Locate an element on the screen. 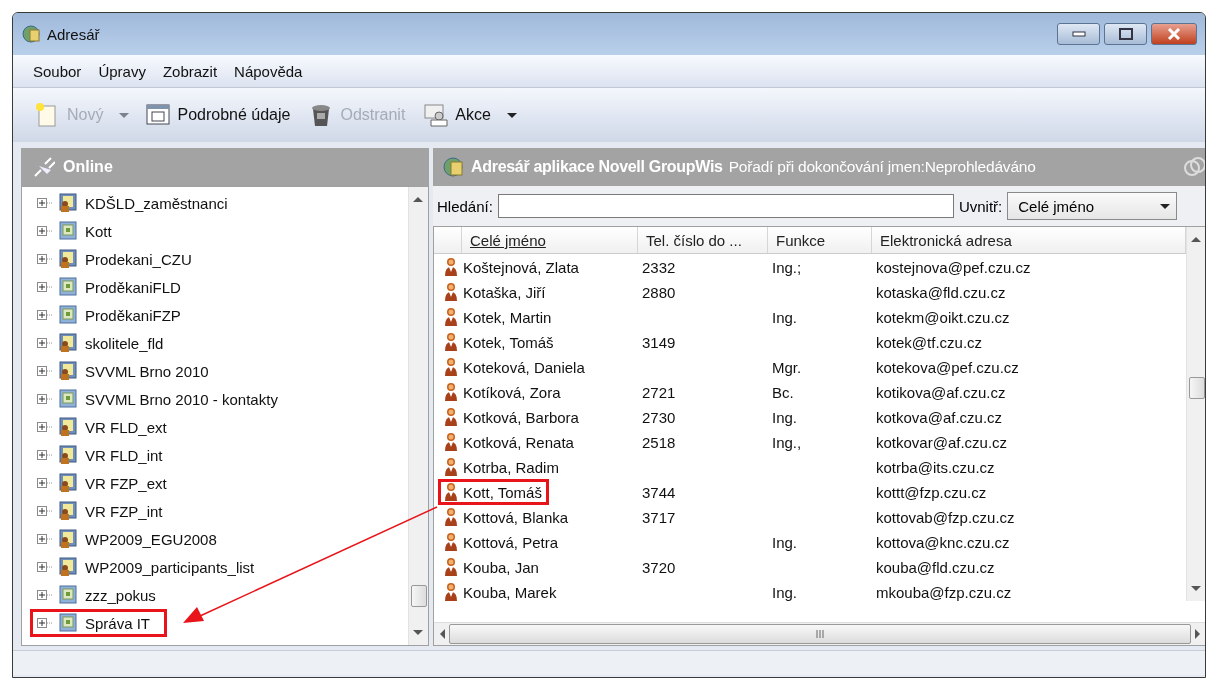  tree-item: Kott is located at coordinates (98, 231).